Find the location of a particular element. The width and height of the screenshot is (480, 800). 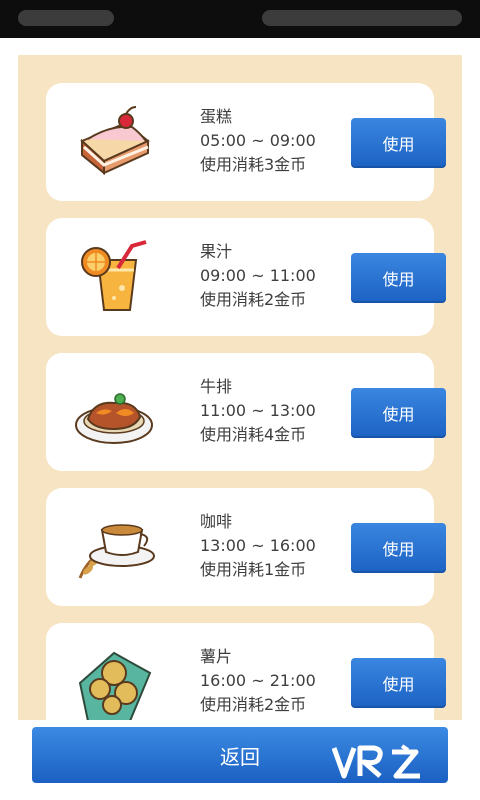

use-button-juice: 使用 is located at coordinates (398, 278).